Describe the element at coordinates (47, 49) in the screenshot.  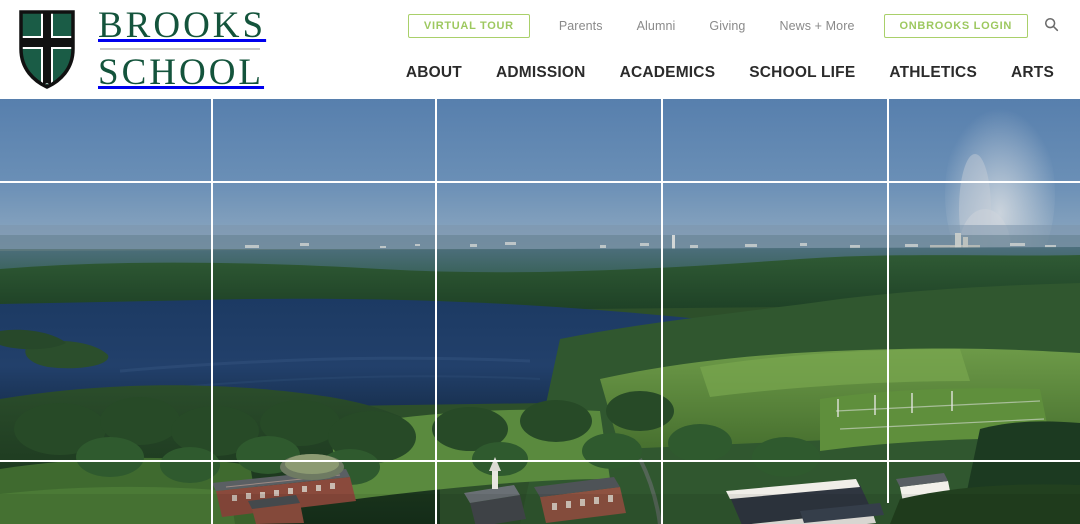
I see `shield-crest-icon` at that location.